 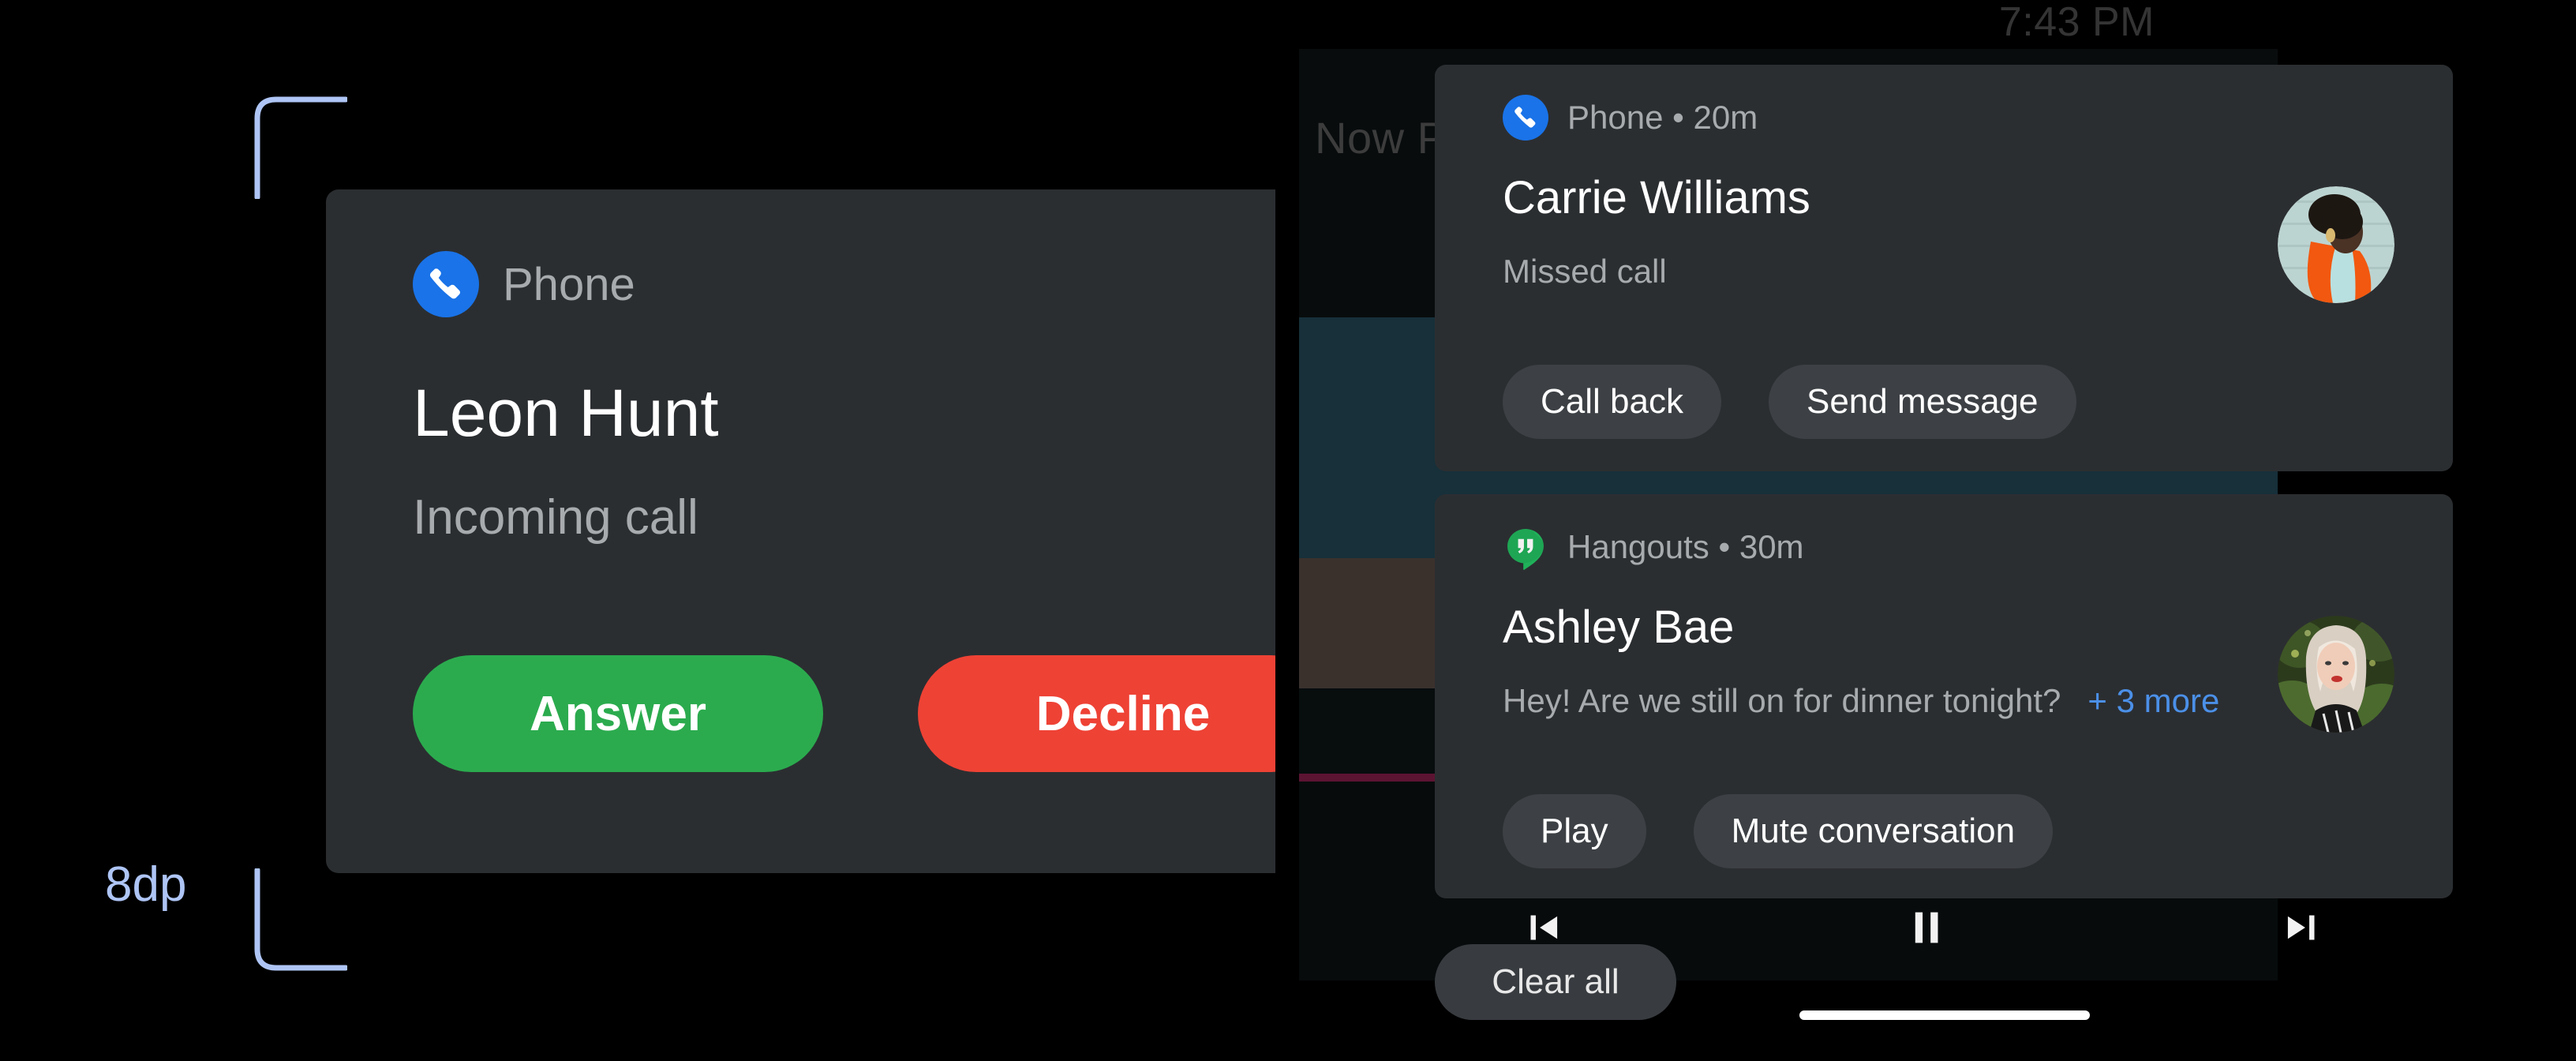 What do you see at coordinates (300, 920) in the screenshot?
I see `spec-bracket-bottom-left` at bounding box center [300, 920].